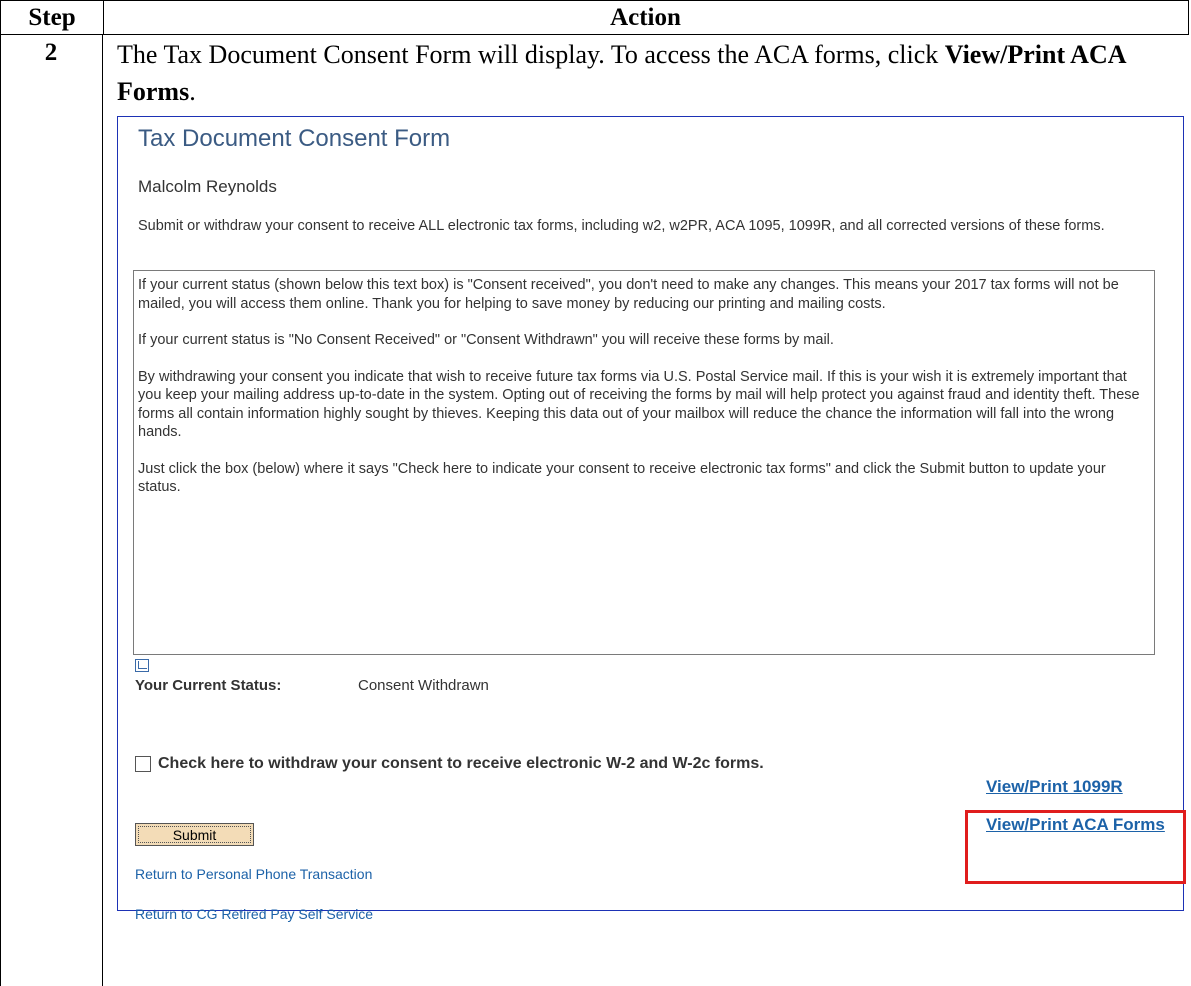 The width and height of the screenshot is (1191, 986). What do you see at coordinates (594, 17) in the screenshot?
I see `table-header-row: Step Action` at bounding box center [594, 17].